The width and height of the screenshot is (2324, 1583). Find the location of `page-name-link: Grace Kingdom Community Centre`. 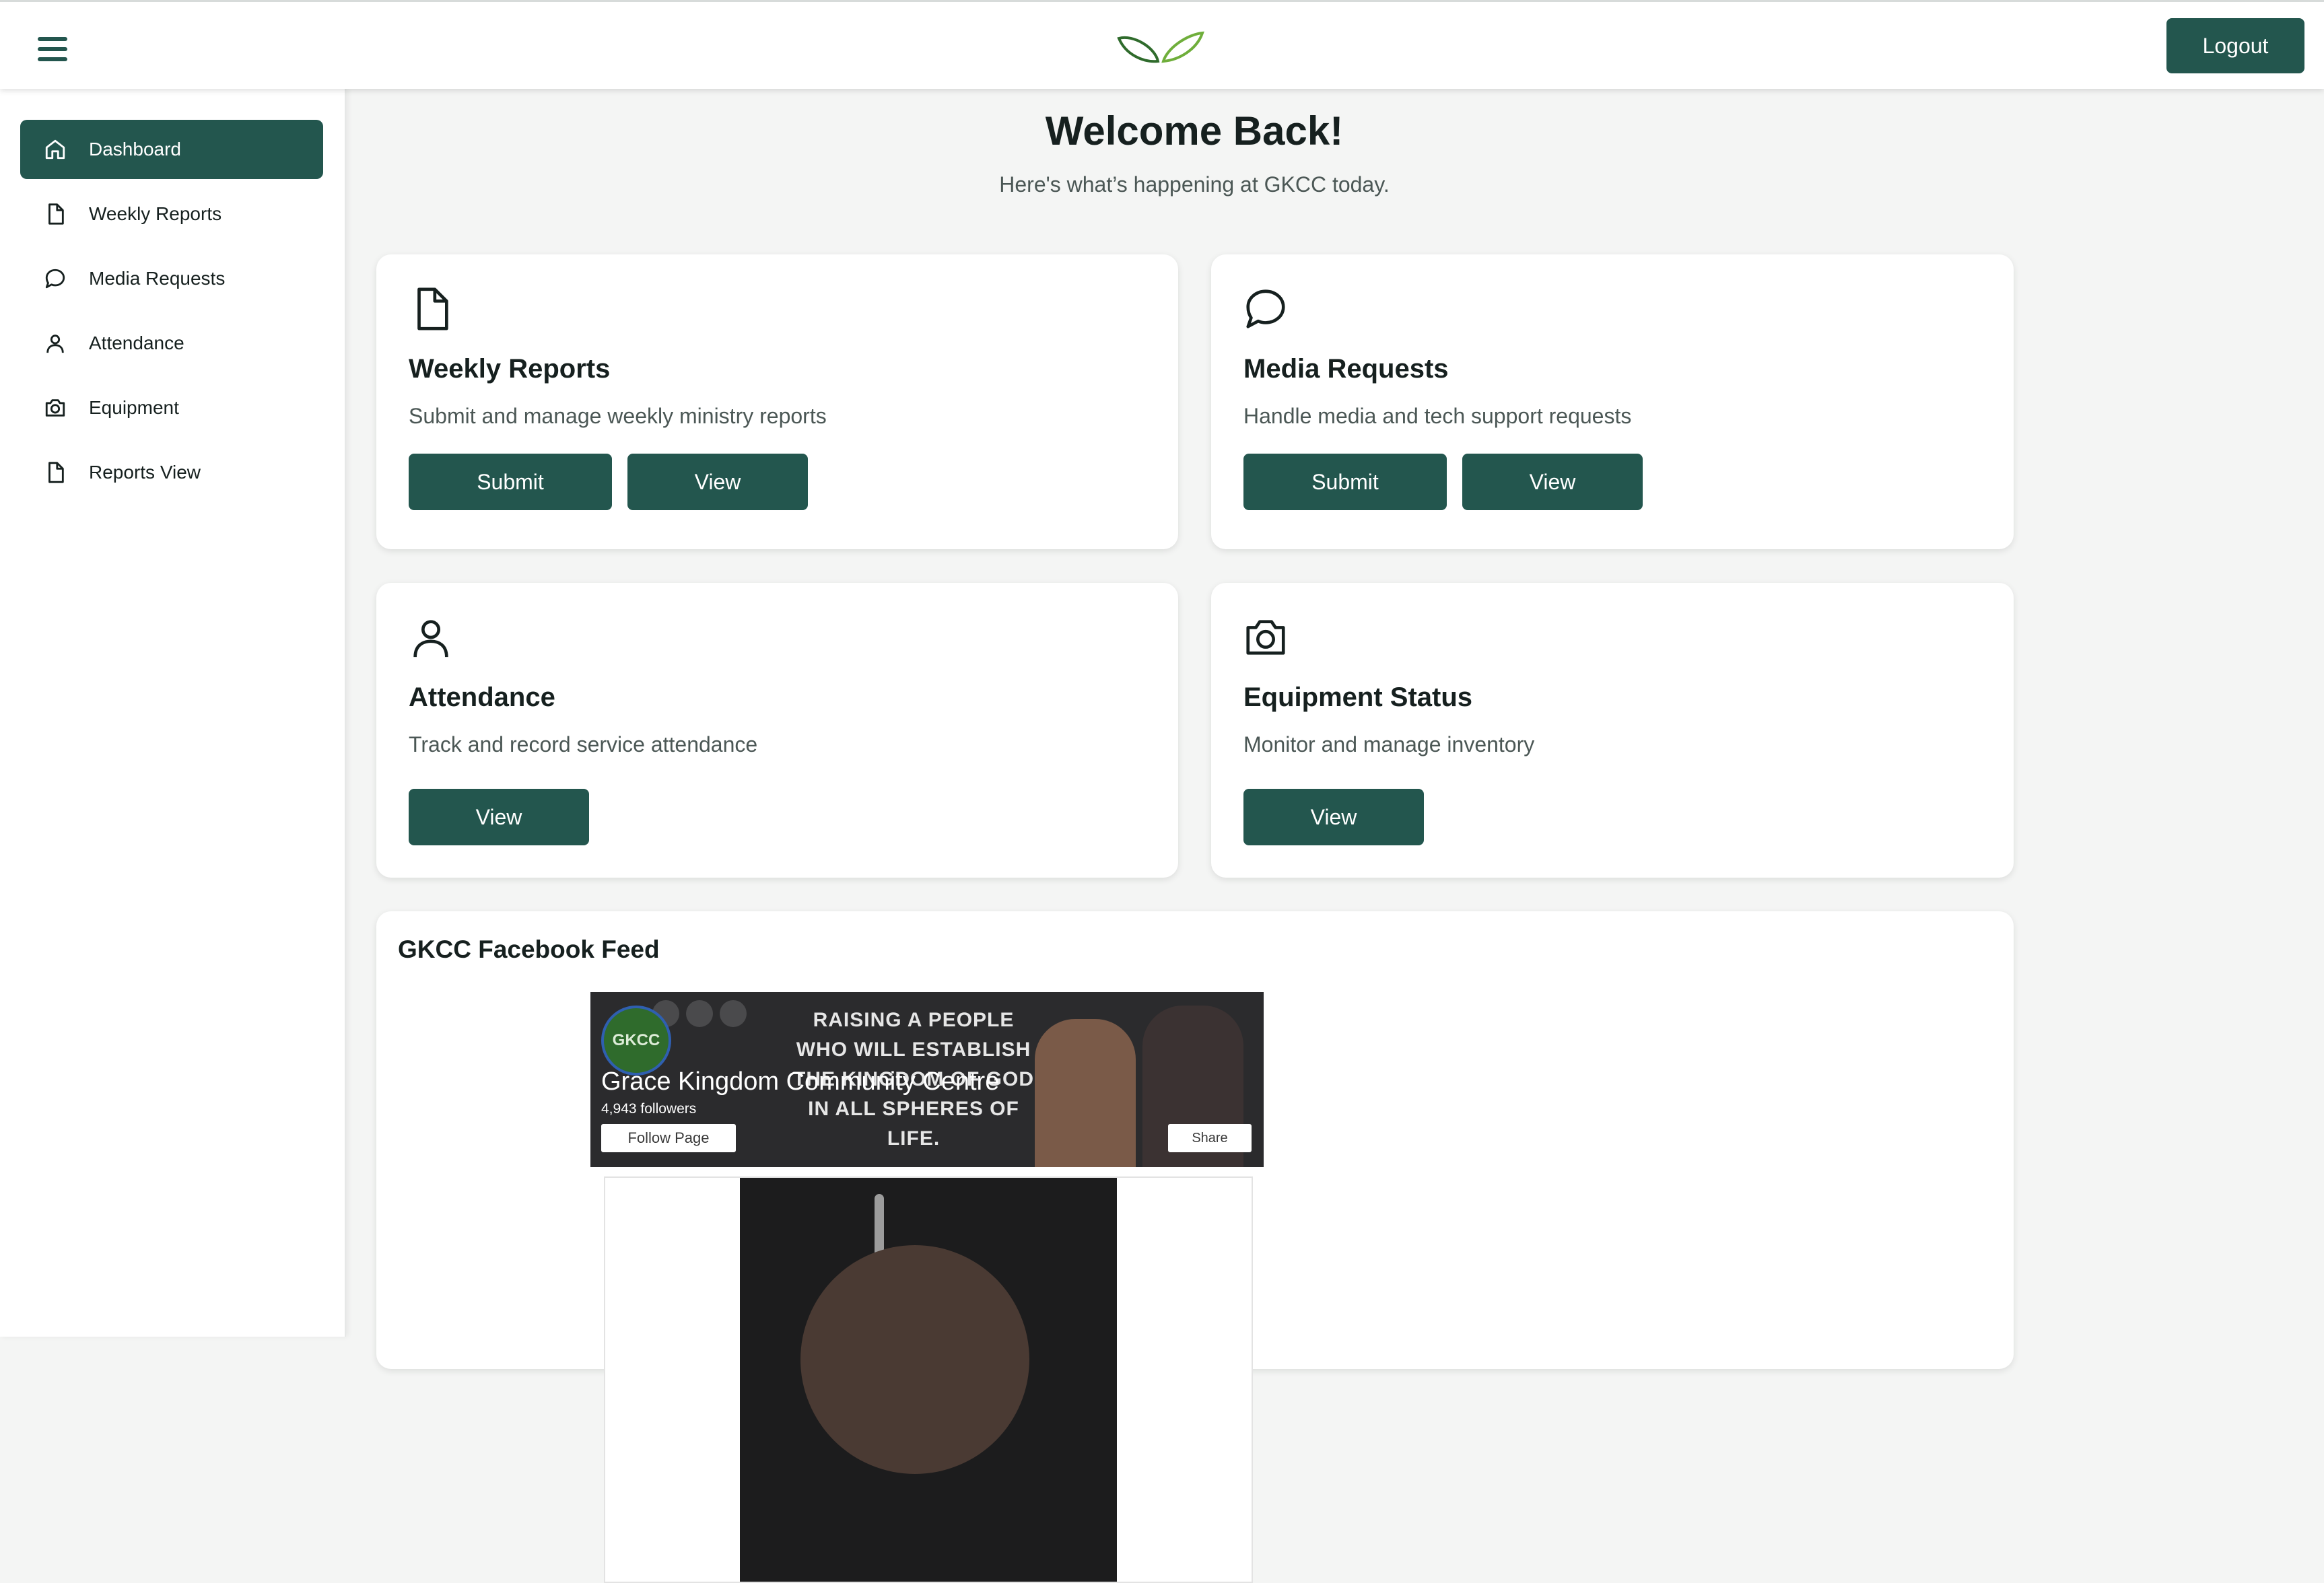

page-name-link: Grace Kingdom Community Centre is located at coordinates (800, 1081).